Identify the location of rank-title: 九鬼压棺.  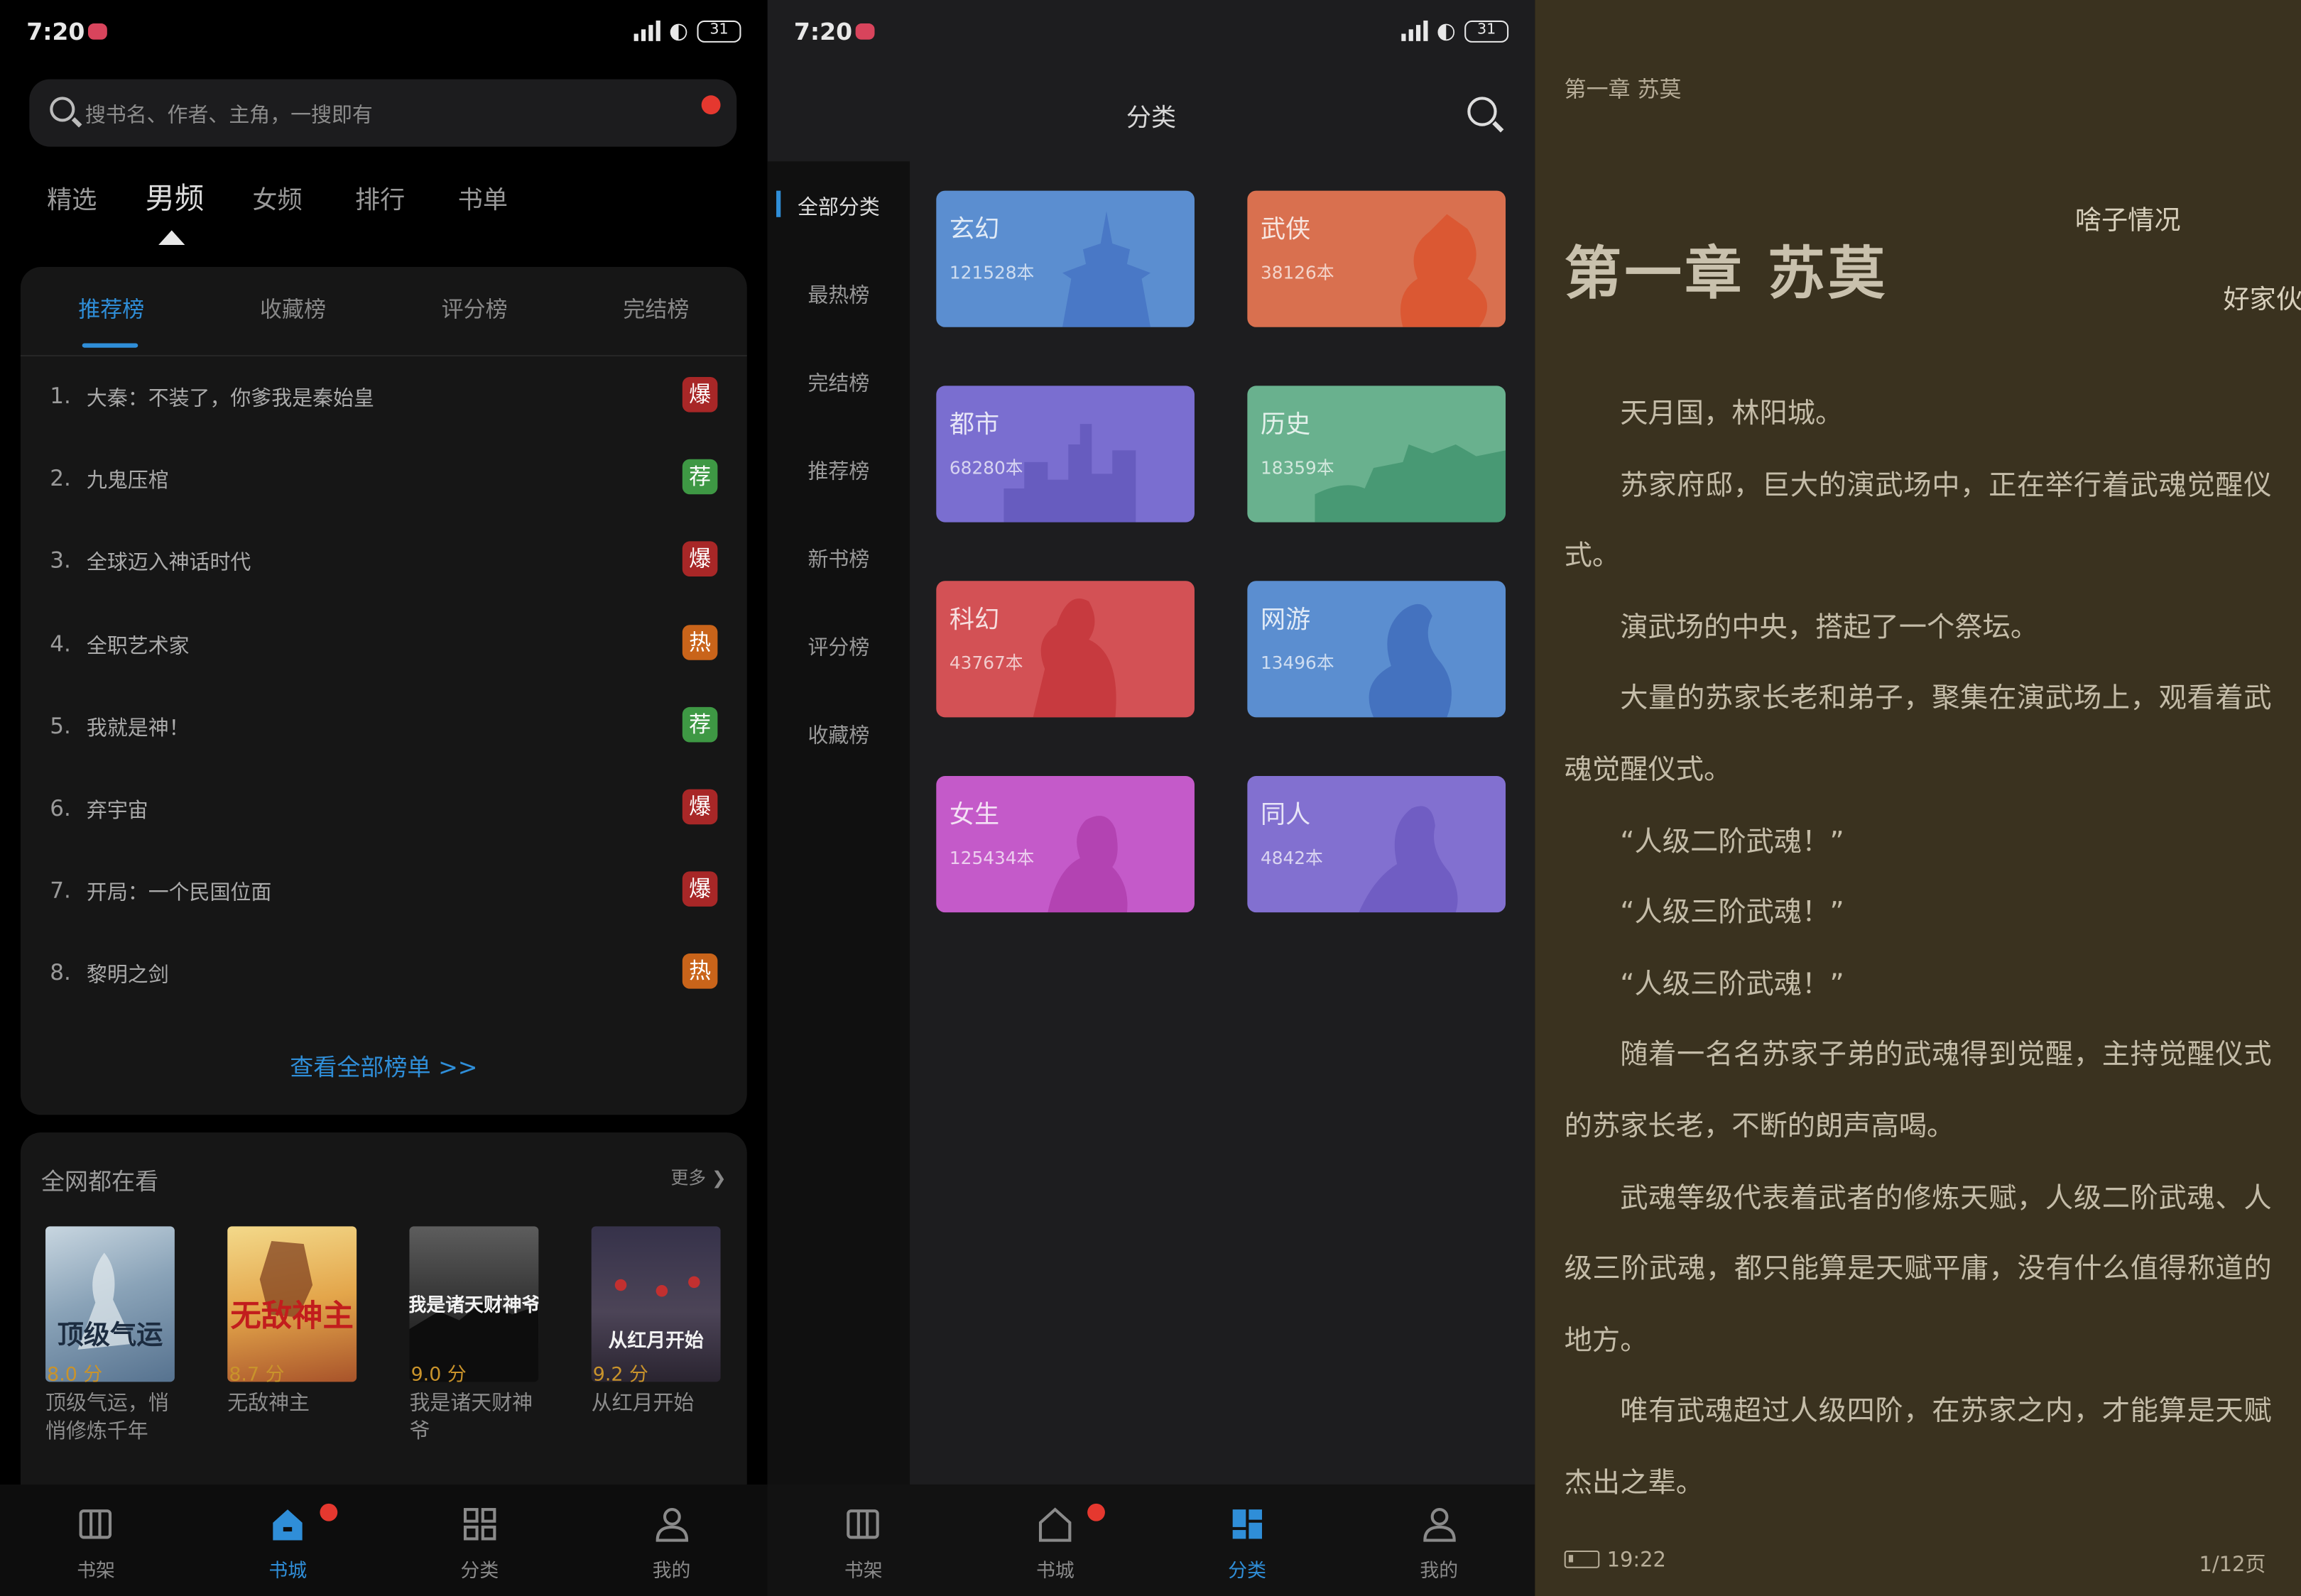
(127, 481).